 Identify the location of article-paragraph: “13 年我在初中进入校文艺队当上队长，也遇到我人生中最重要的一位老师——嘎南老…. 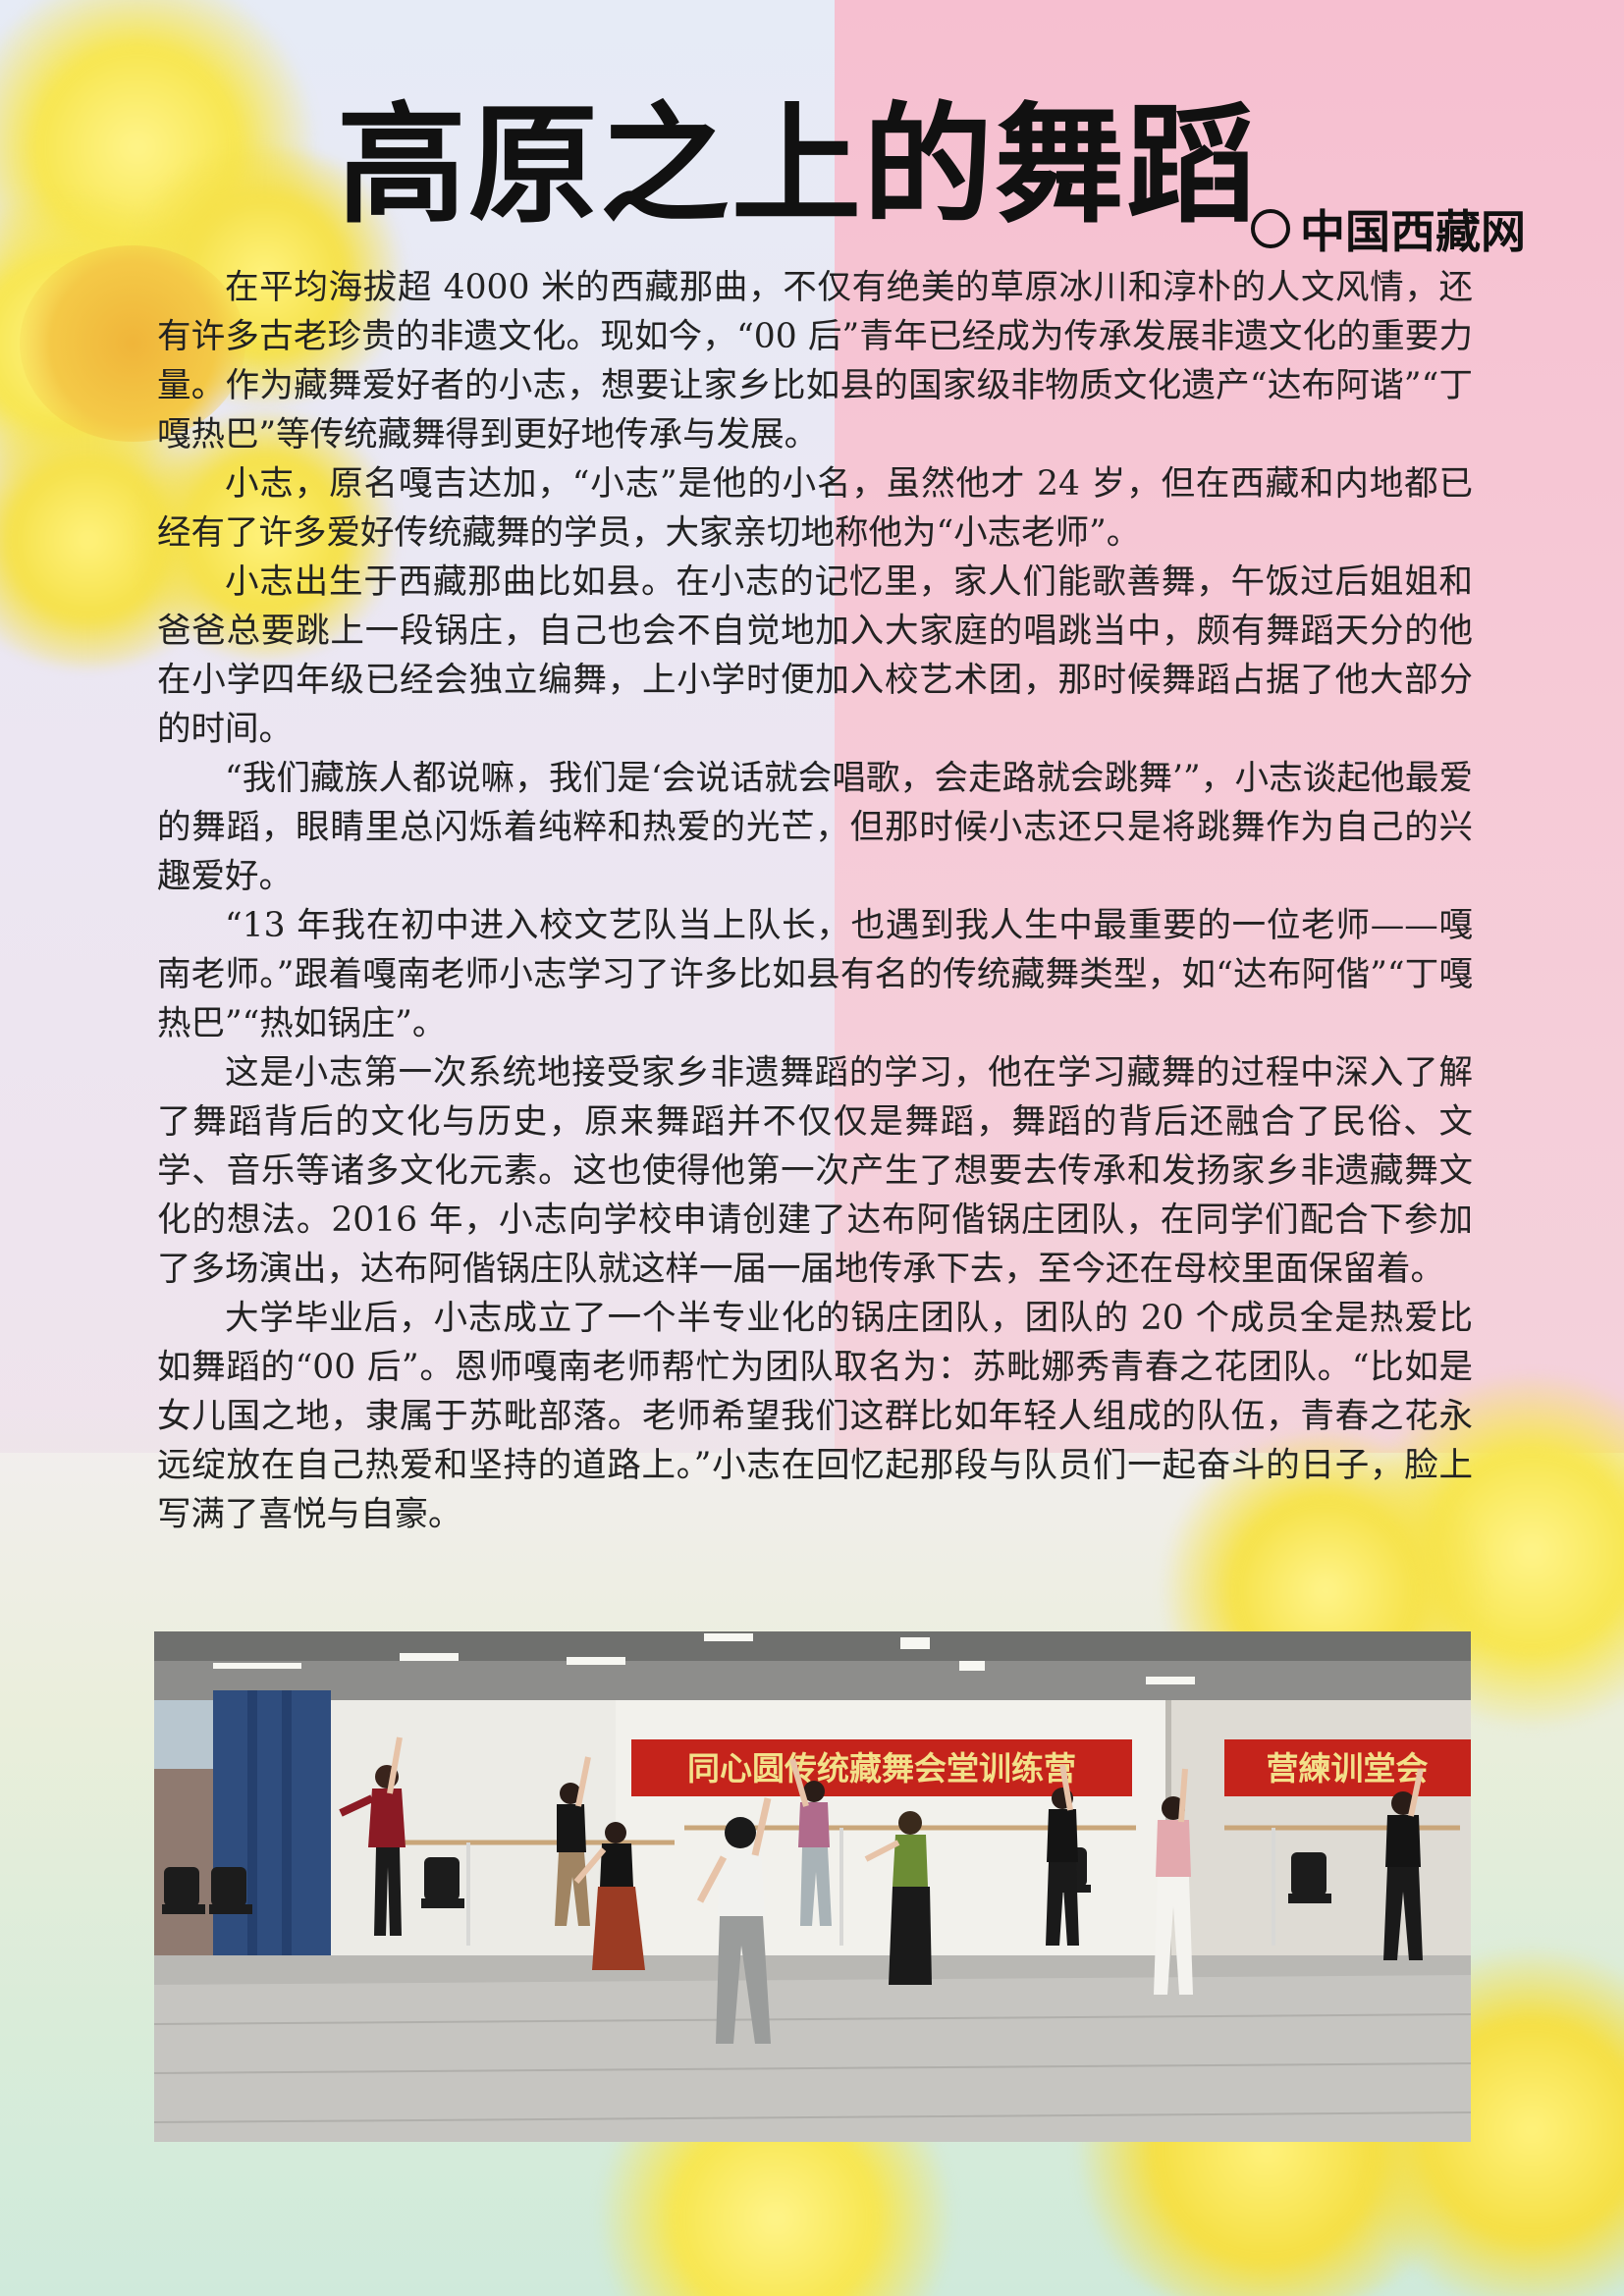
(815, 975).